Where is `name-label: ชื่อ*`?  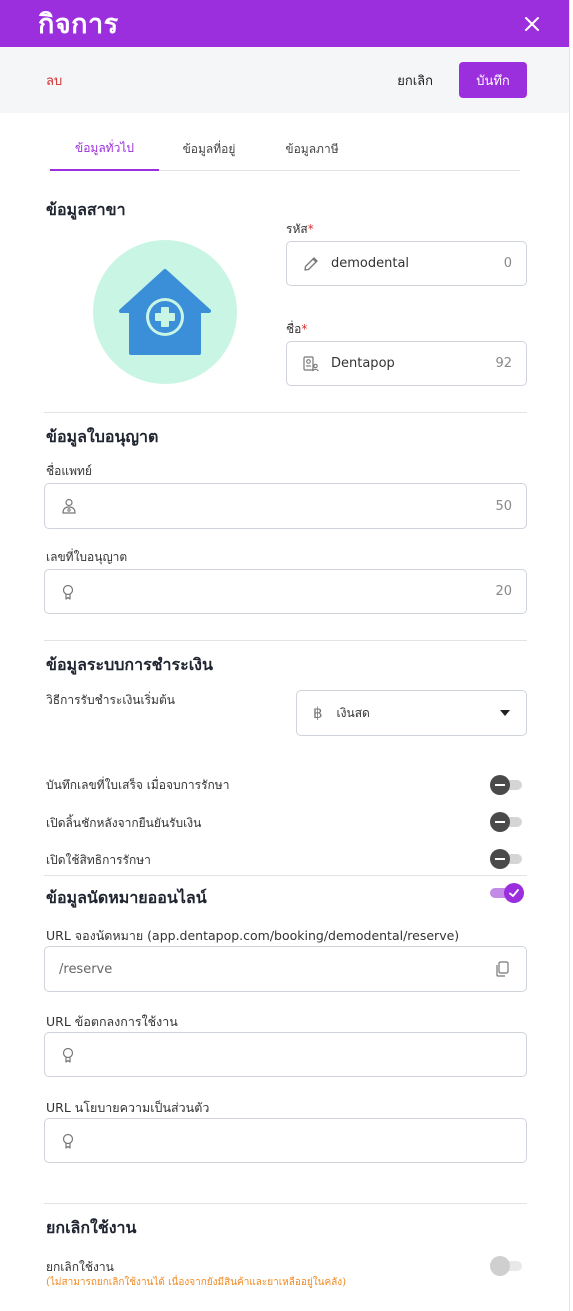 name-label: ชื่อ* is located at coordinates (297, 329).